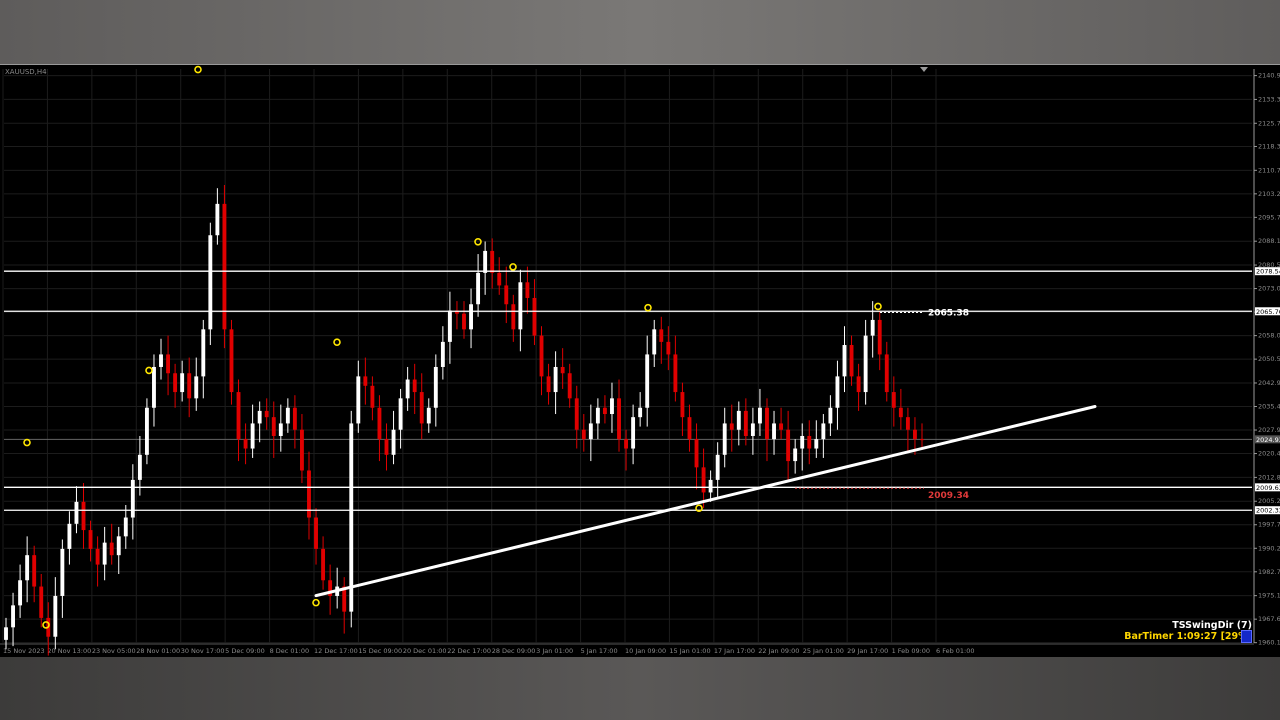 This screenshot has width=1280, height=720. I want to click on time-axis-label: 15 Jan 01:00, so click(689, 651).